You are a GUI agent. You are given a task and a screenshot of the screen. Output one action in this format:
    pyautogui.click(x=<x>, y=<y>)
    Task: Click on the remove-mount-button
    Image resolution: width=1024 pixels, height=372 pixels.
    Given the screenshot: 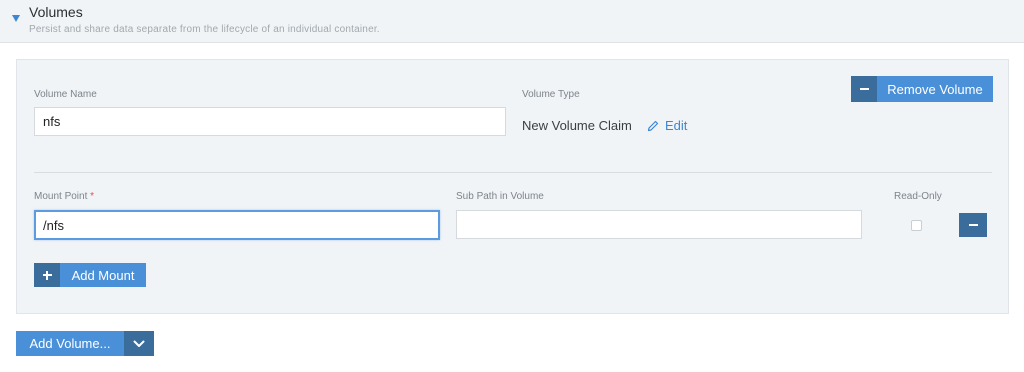 What is the action you would take?
    pyautogui.click(x=973, y=225)
    